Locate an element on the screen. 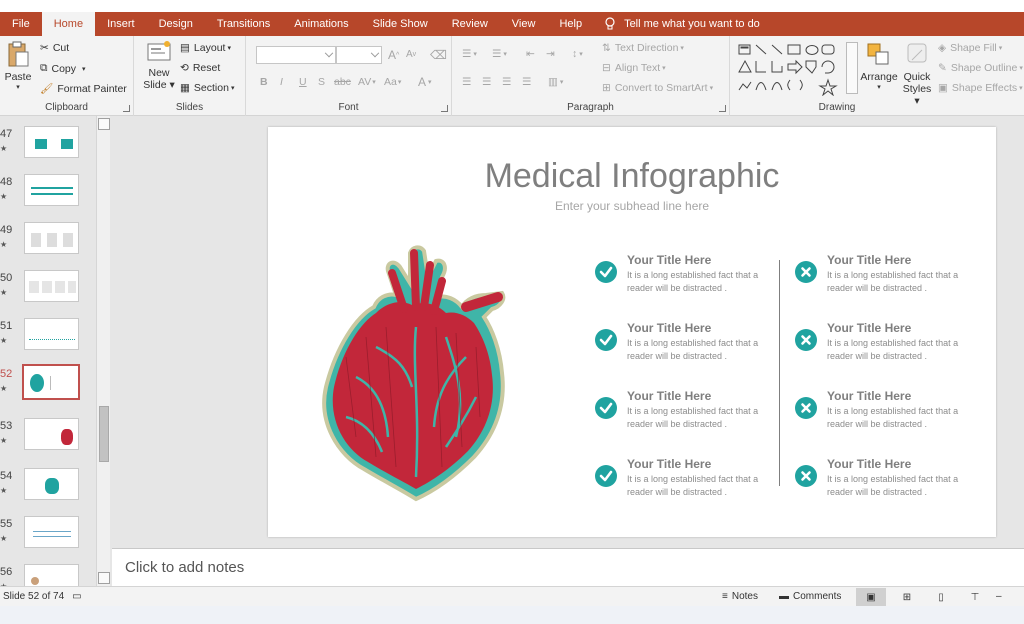 The image size is (1024, 624). anatomical-heart-image is located at coordinates (421, 372).